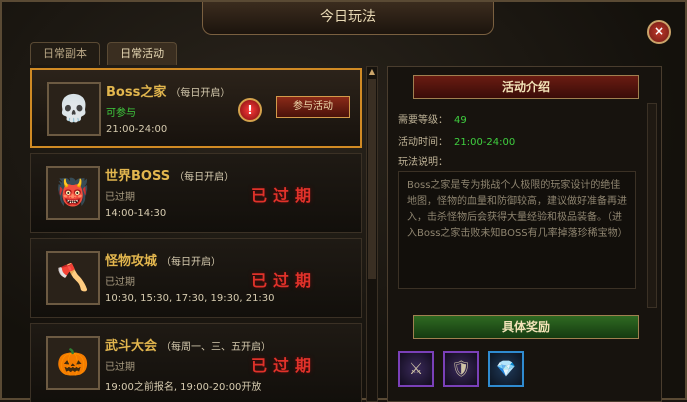 This screenshot has width=687, height=402. What do you see at coordinates (168, 90) in the screenshot?
I see `event-title: Boss之家 （每日开启）` at bounding box center [168, 90].